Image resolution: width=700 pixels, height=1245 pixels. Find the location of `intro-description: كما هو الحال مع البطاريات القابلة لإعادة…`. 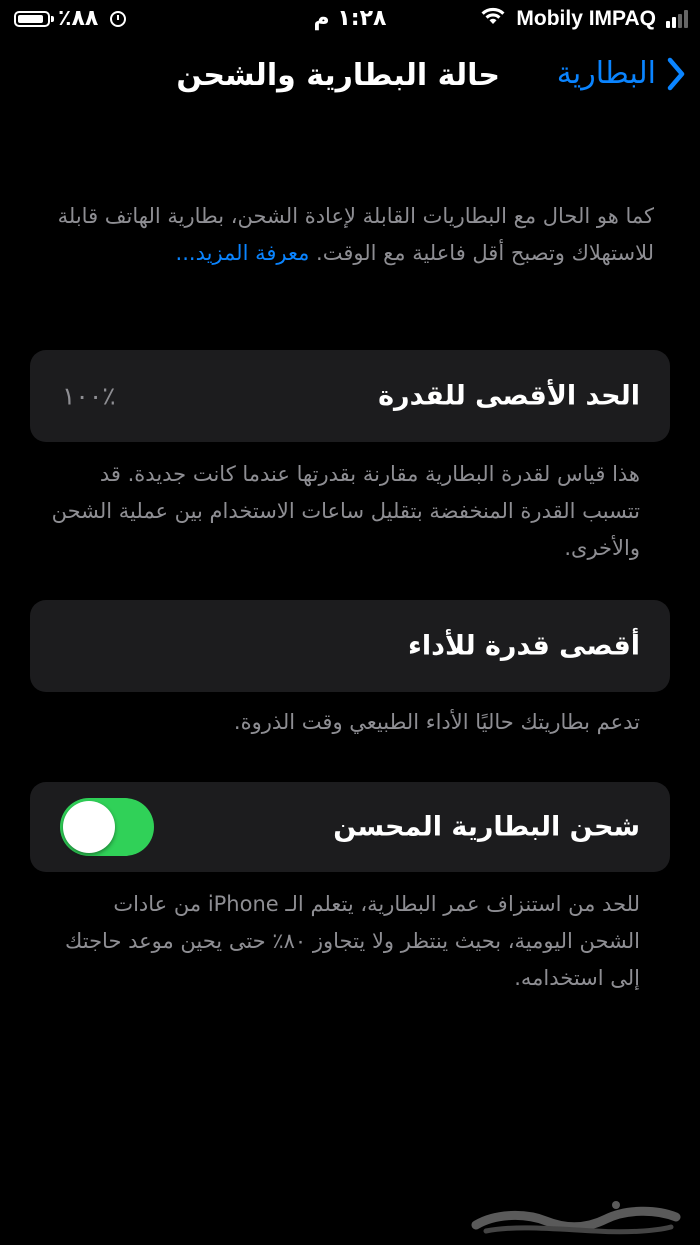

intro-description: كما هو الحال مع البطاريات القابلة لإعادة… is located at coordinates (355, 234).